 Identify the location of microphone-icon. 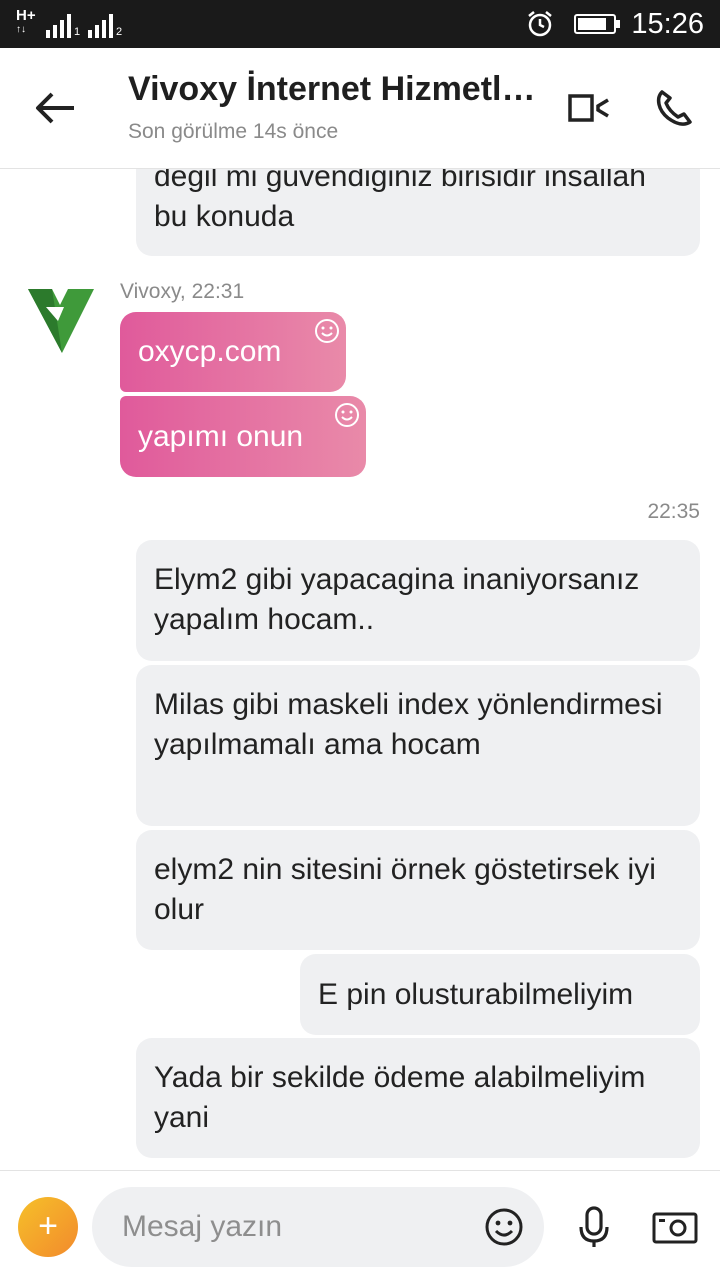
(594, 1227).